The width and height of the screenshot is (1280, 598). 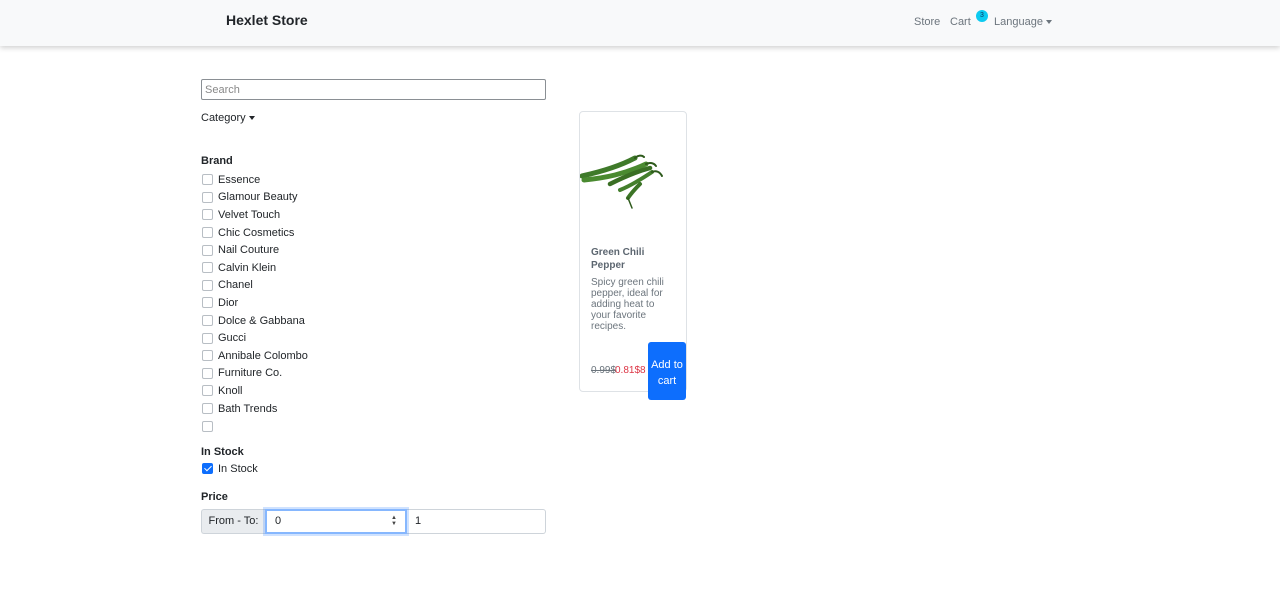 I want to click on brand-label: Nail Couture, so click(x=249, y=250).